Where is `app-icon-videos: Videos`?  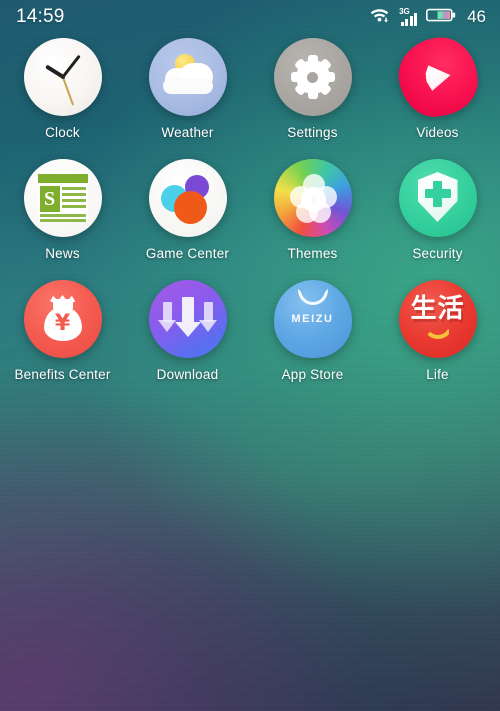
app-icon-videos: Videos is located at coordinates (437, 86).